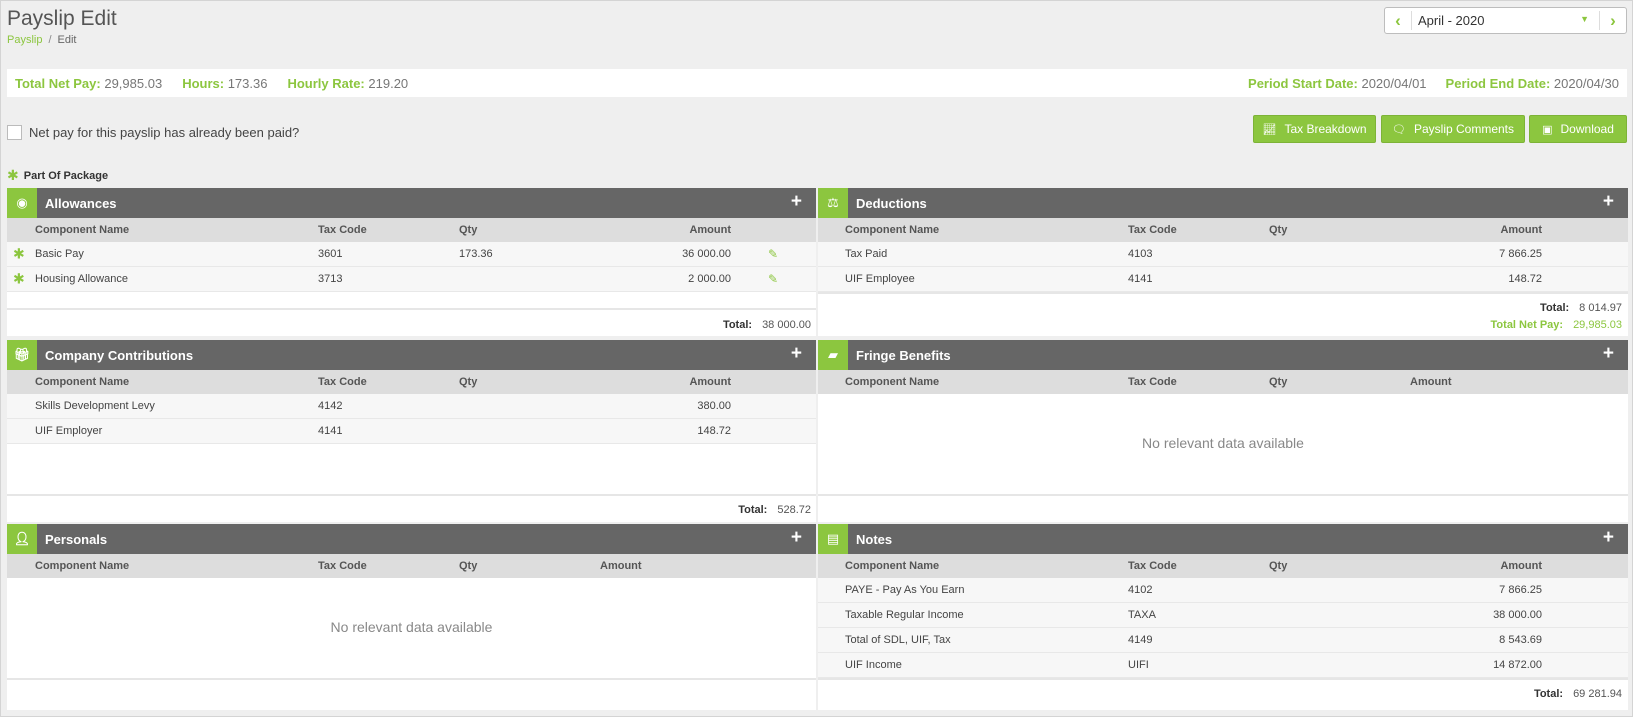 This screenshot has height=717, width=1633. Describe the element at coordinates (1223, 203) in the screenshot. I see `deductions-header: ⚖ Deductions +` at that location.